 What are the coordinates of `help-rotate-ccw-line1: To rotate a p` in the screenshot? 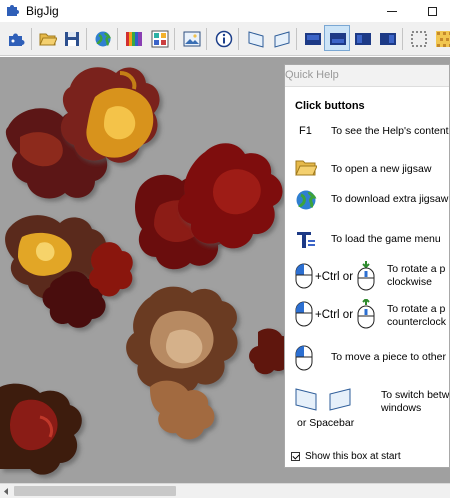 It's located at (416, 309).